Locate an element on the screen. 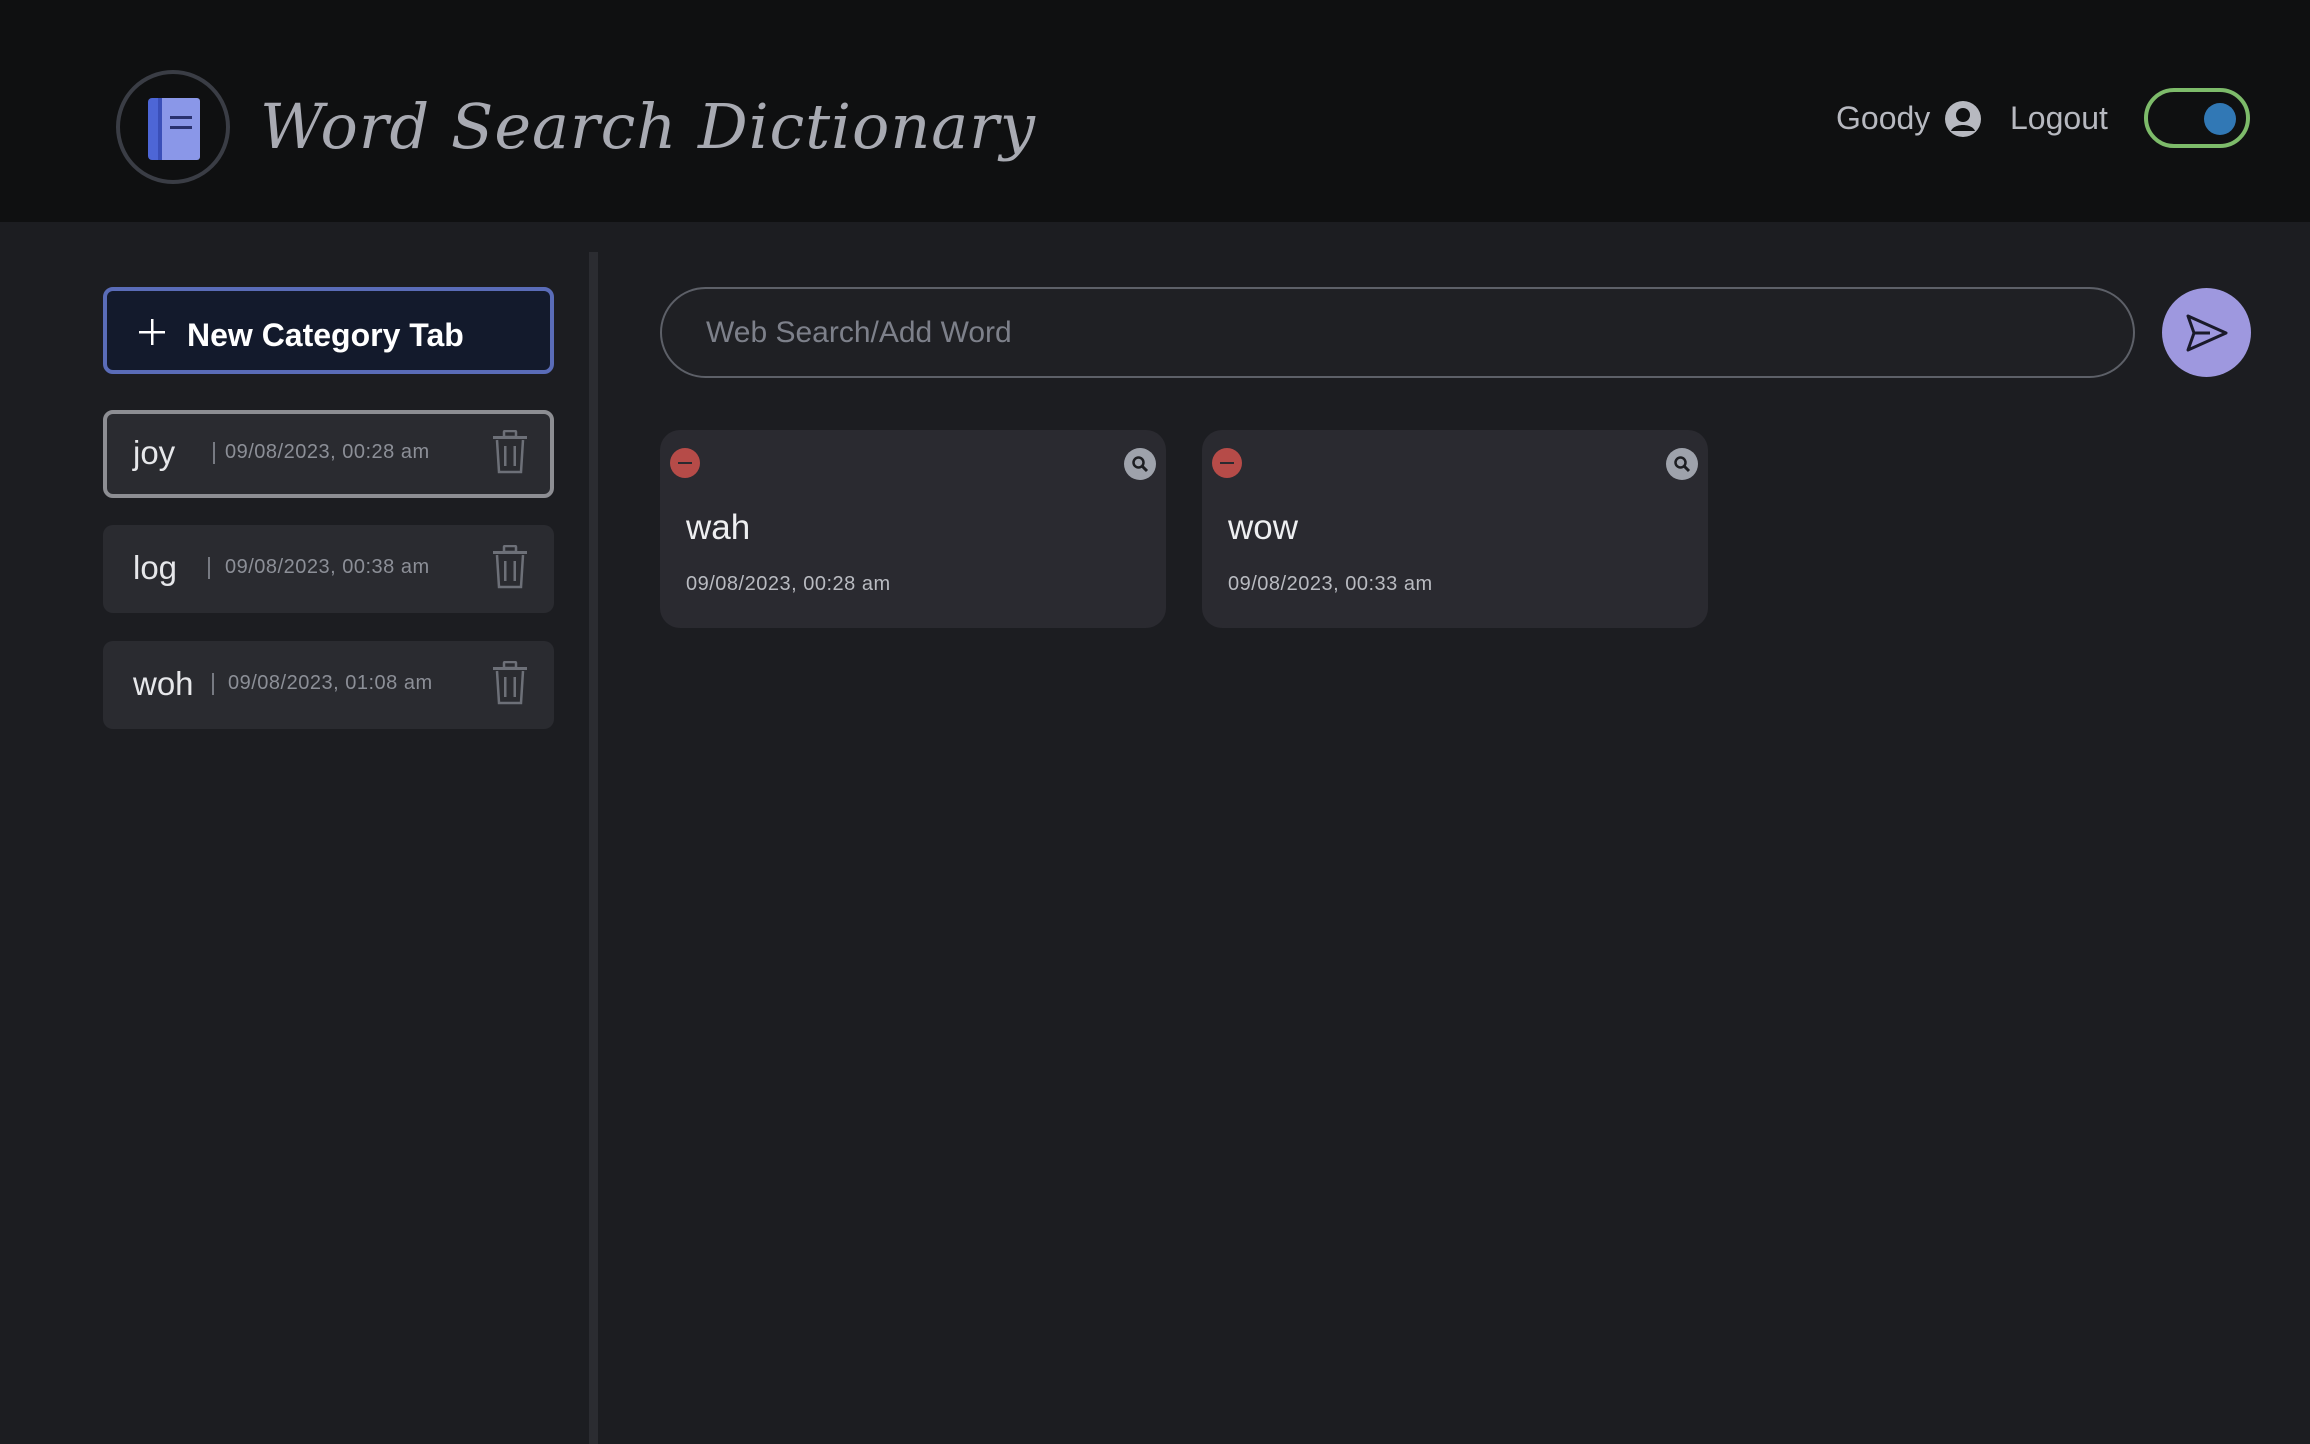 This screenshot has height=1444, width=2310. category-item-joy: joy 09/08/2023, 00:28 am is located at coordinates (328, 454).